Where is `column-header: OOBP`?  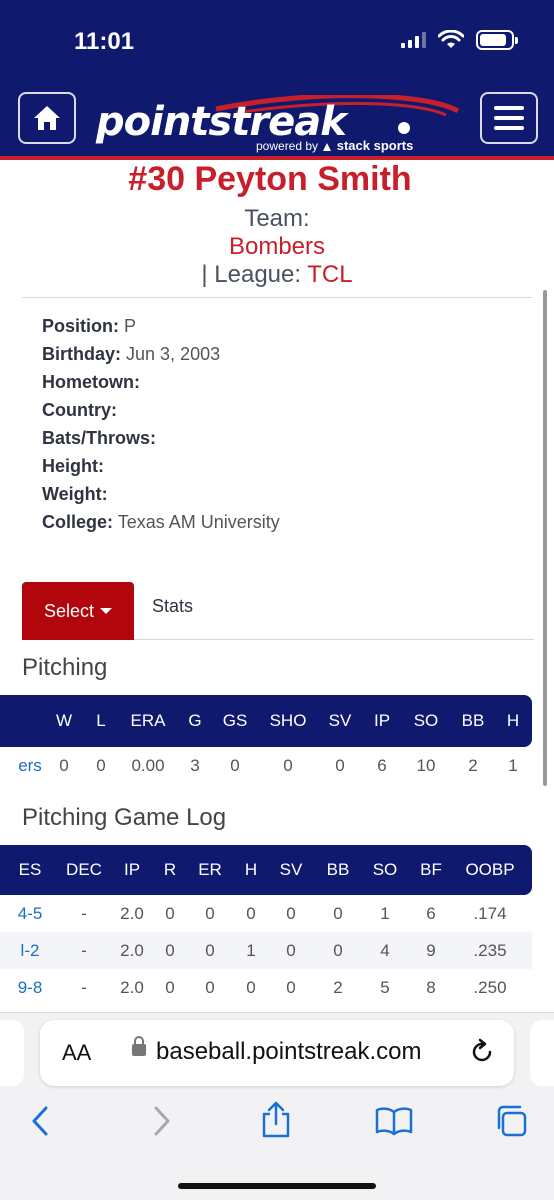
column-header: OOBP is located at coordinates (489, 870).